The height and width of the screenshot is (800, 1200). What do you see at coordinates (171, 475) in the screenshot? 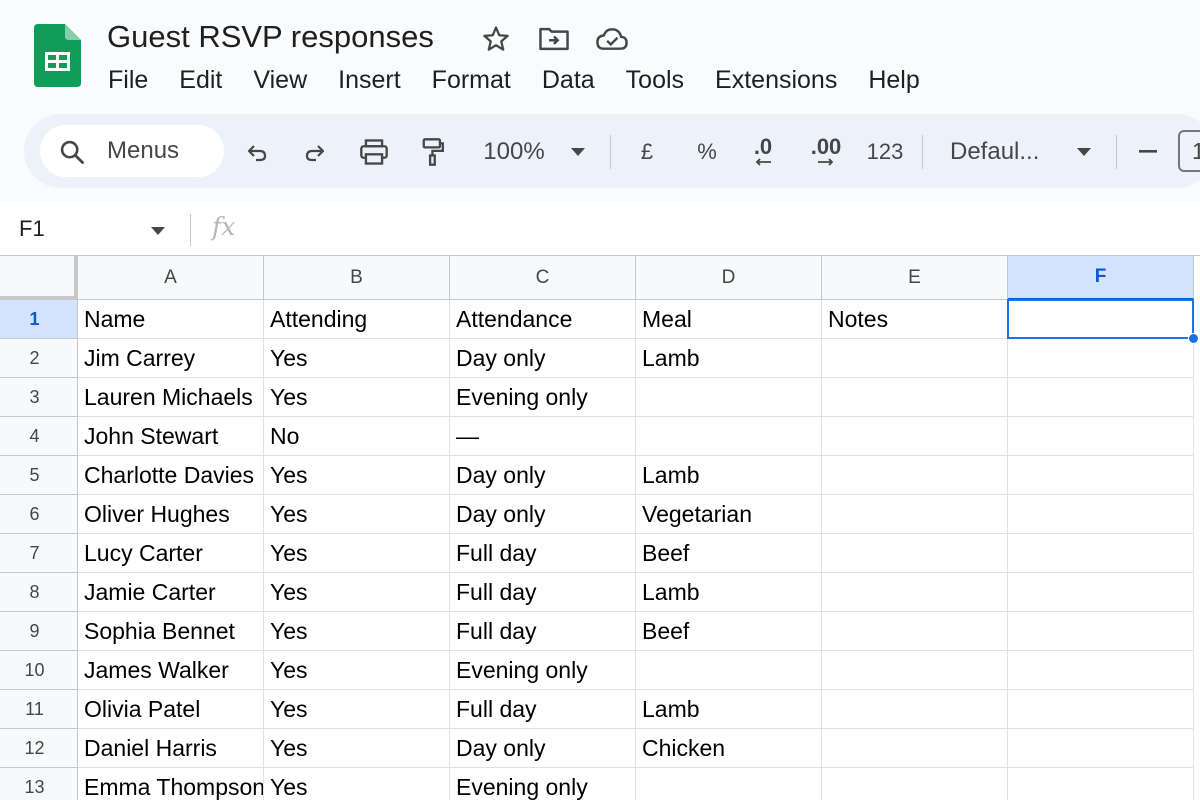
I see `cell-a5: Charlotte Davies` at bounding box center [171, 475].